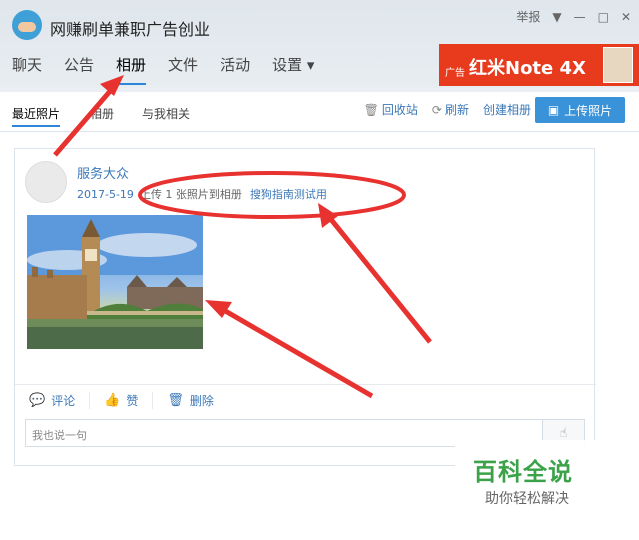 This screenshot has width=639, height=540. I want to click on album-actions: 🗑 回收站 ⟳ 刷新 创建相册, so click(447, 109).